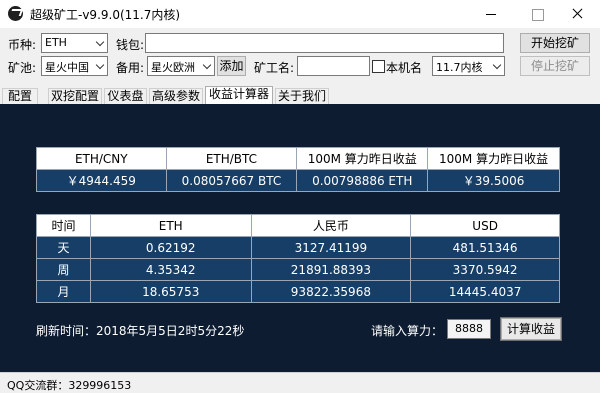 The image size is (600, 393). What do you see at coordinates (491, 14) in the screenshot?
I see `minimize-icon` at bounding box center [491, 14].